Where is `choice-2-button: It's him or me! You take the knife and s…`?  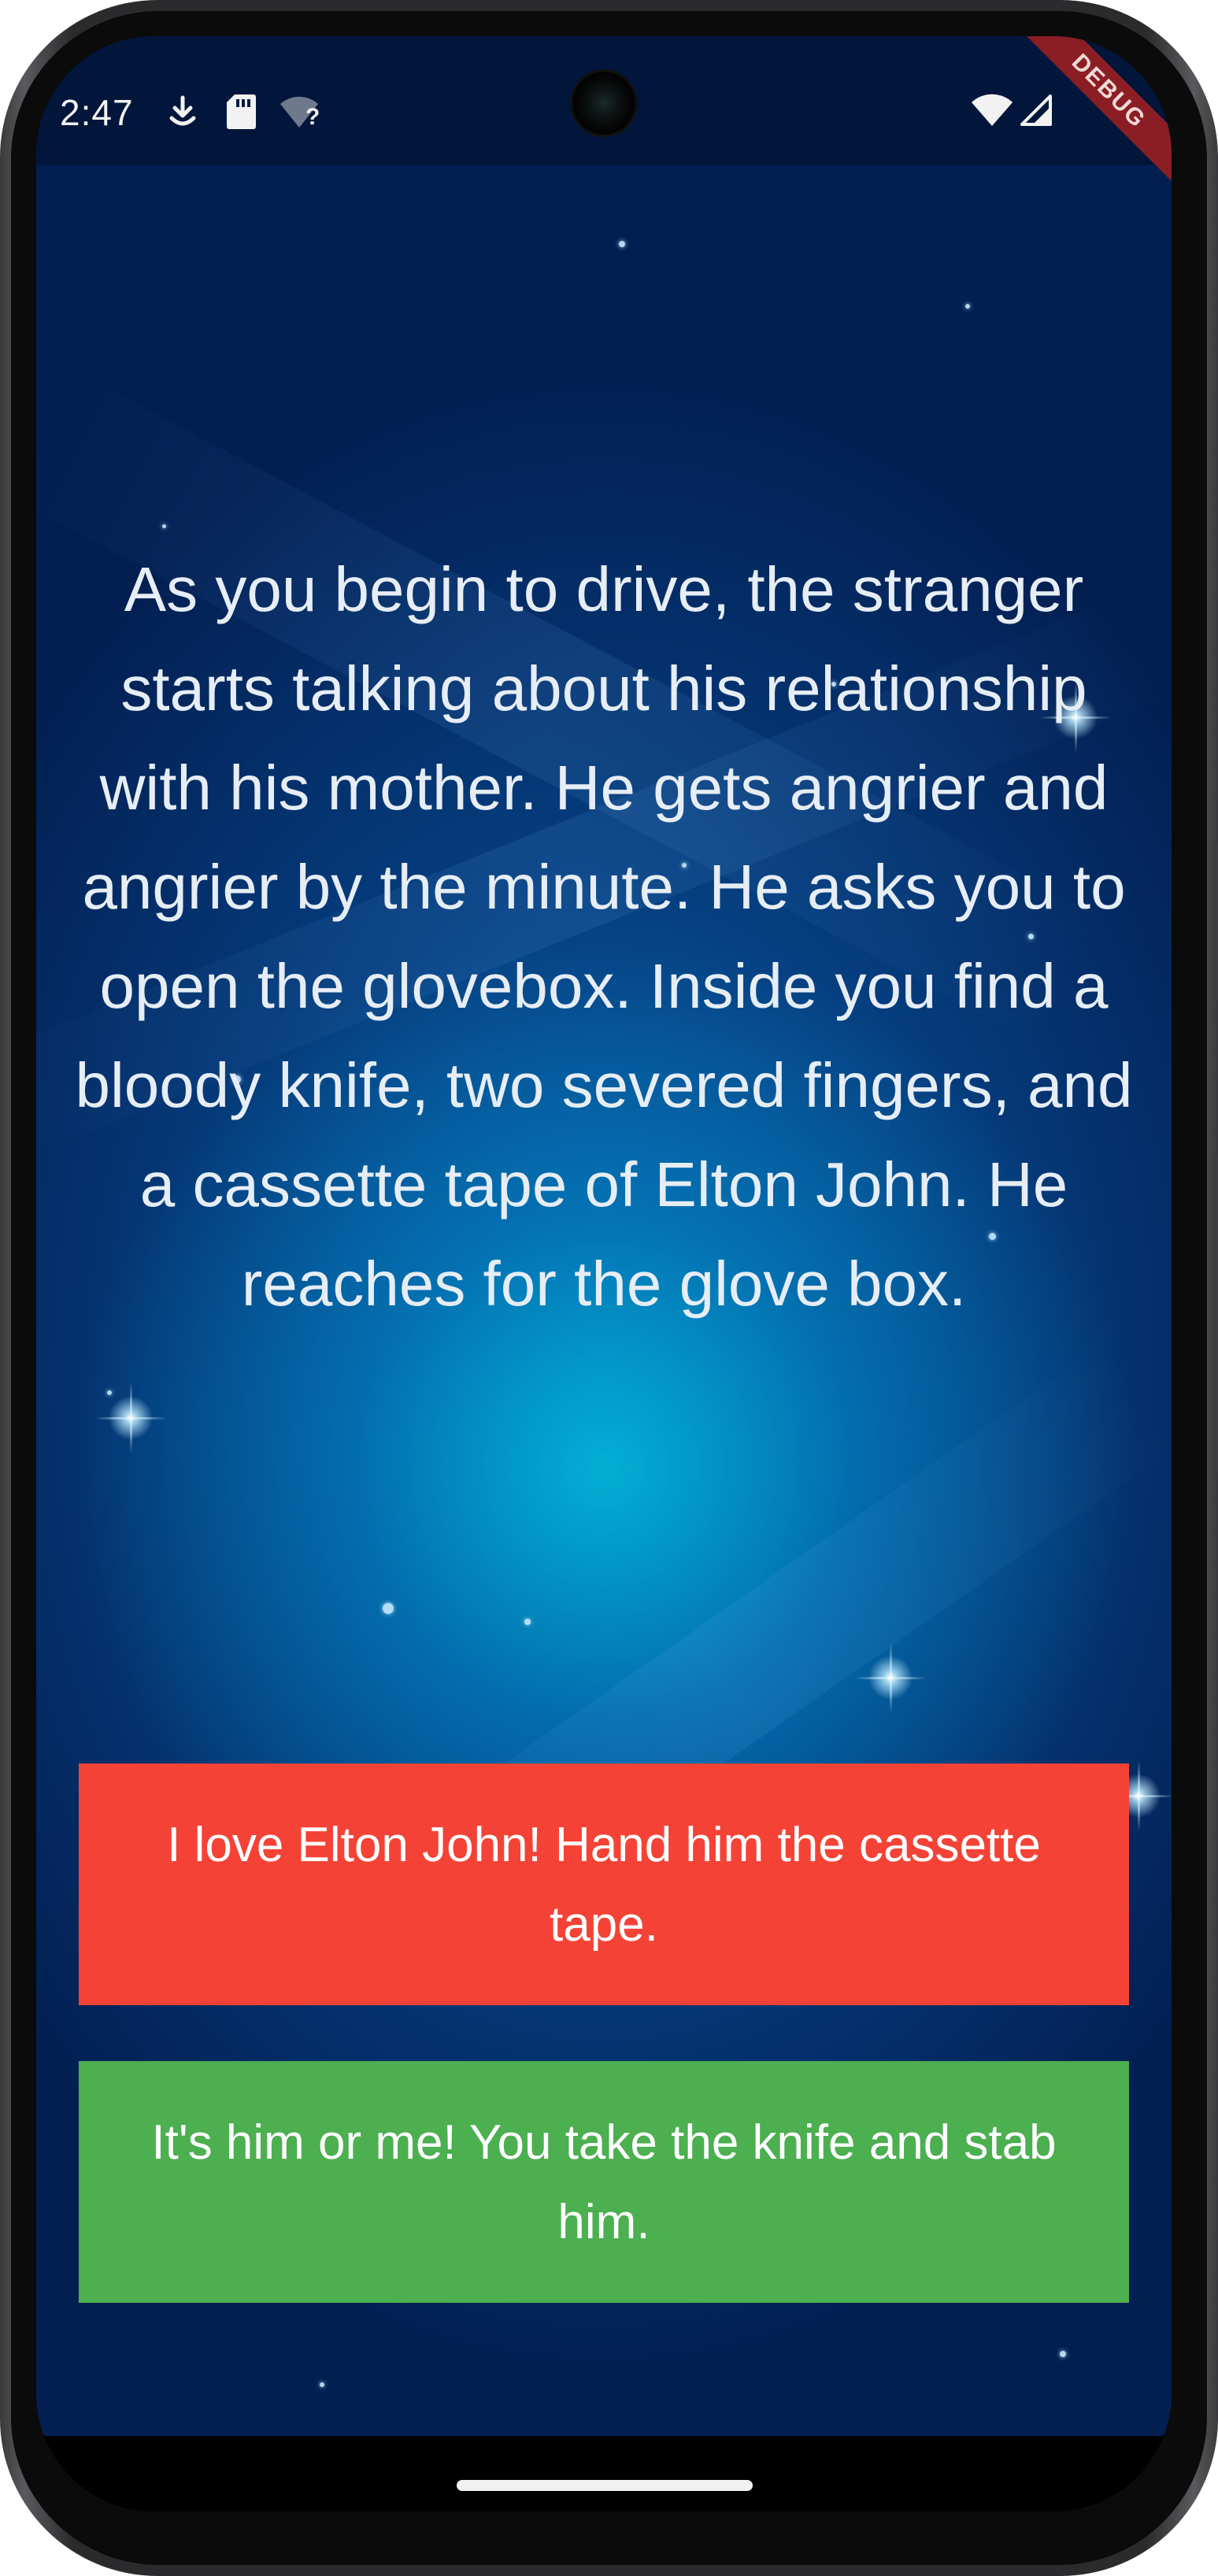 choice-2-button: It's him or me! You take the knife and s… is located at coordinates (604, 2182).